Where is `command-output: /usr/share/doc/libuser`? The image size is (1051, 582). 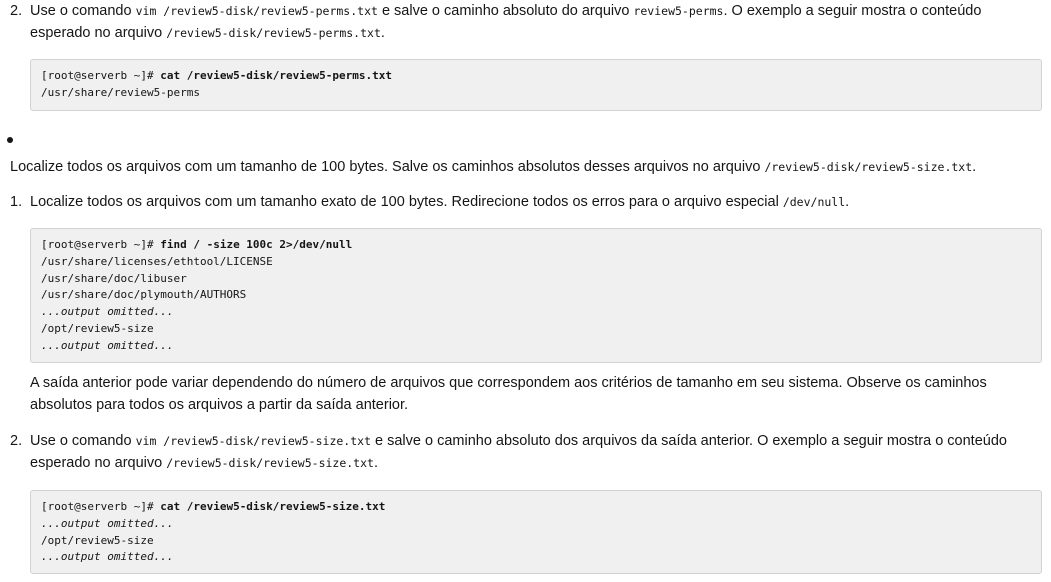 command-output: /usr/share/doc/libuser is located at coordinates (114, 278).